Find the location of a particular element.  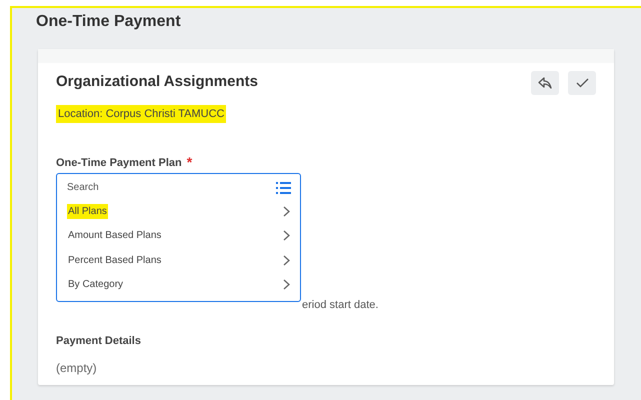

validation-message: eriod start date. is located at coordinates (340, 305).